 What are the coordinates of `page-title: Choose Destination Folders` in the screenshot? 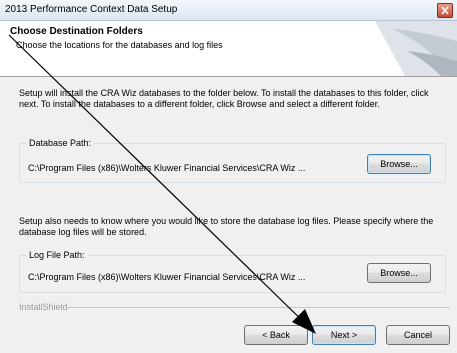 It's located at (76, 31).